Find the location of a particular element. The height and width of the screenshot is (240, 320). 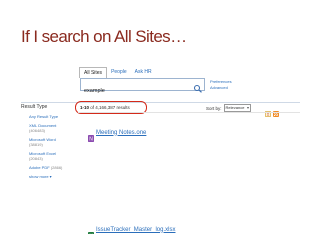

refiner-count: (406483) is located at coordinates (37, 130).